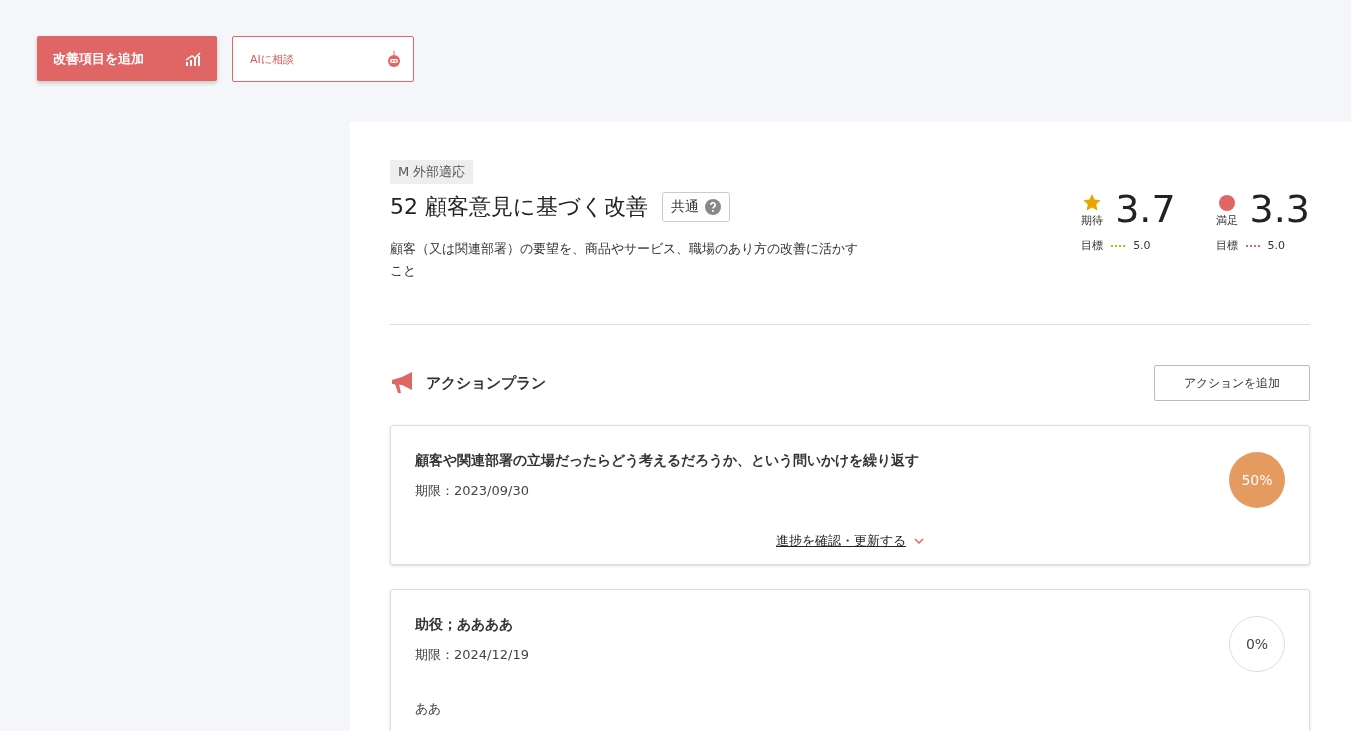 This screenshot has height=731, width=1351. I want to click on score-value: 3.3, so click(1279, 209).